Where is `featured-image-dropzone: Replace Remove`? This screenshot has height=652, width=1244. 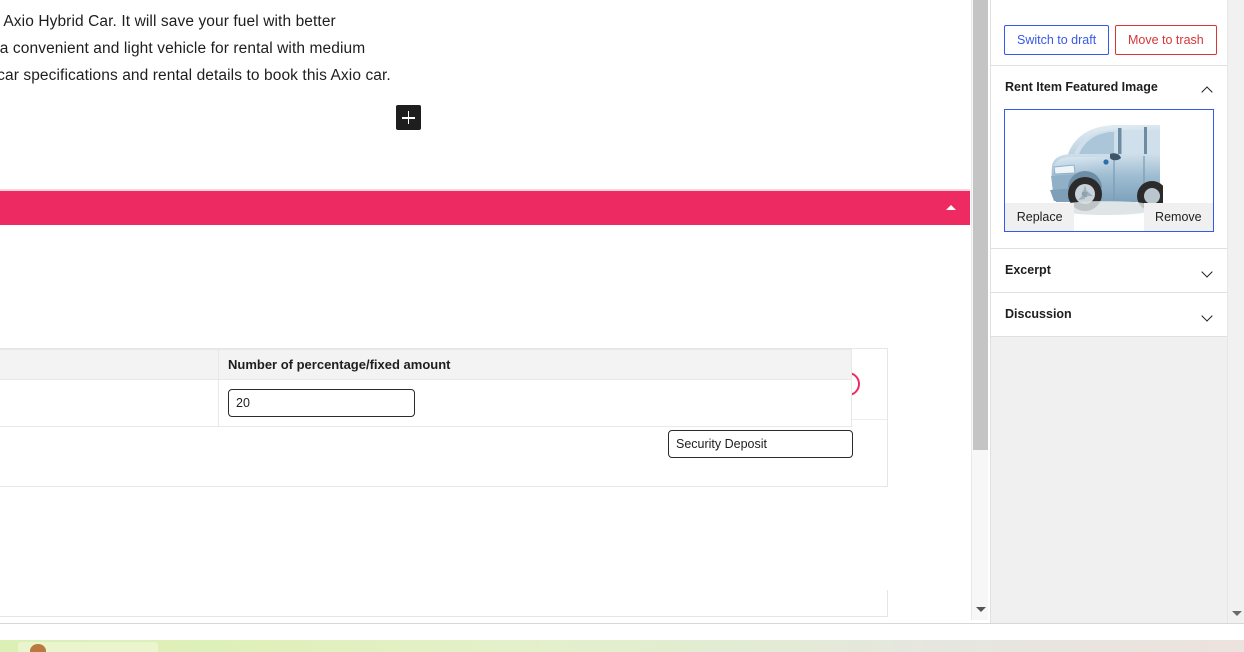
featured-image-dropzone: Replace Remove is located at coordinates (1109, 170).